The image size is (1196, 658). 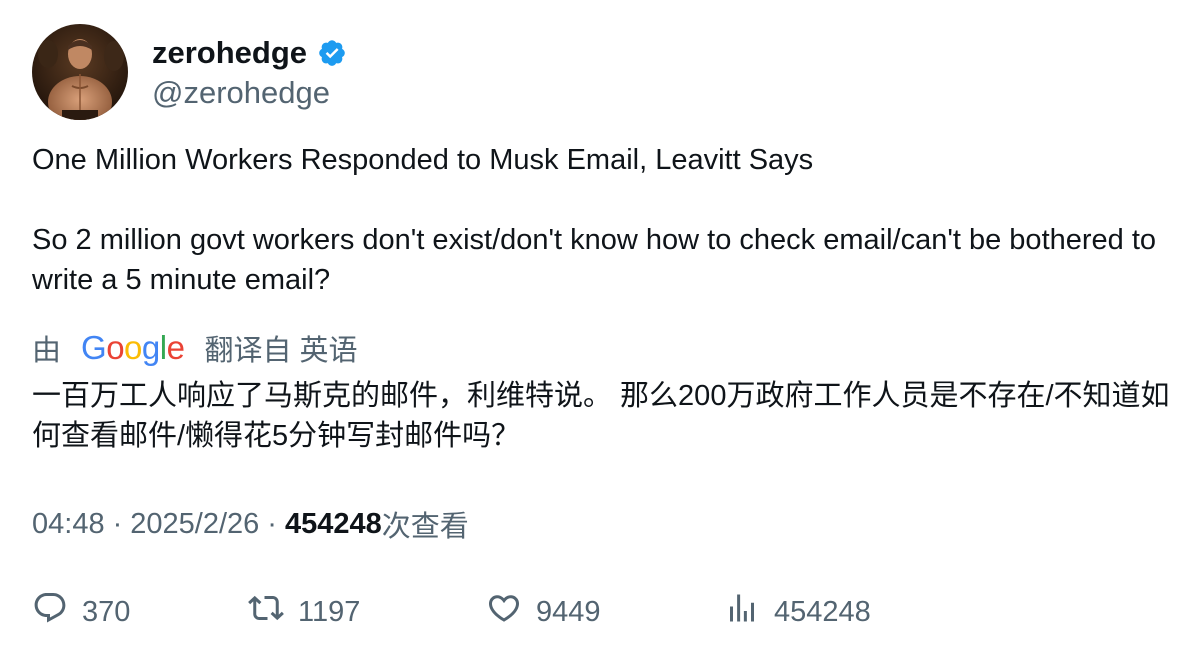 What do you see at coordinates (47, 351) in the screenshot?
I see `translated-by-label: 由` at bounding box center [47, 351].